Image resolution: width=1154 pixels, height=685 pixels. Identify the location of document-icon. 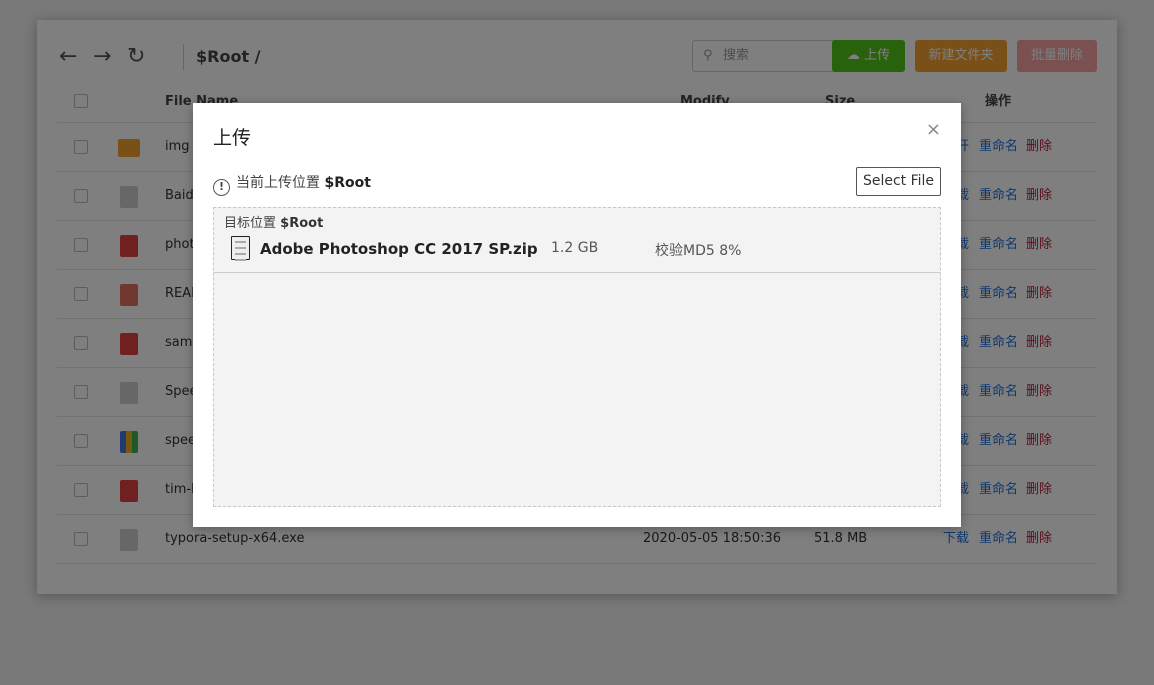
(240, 248).